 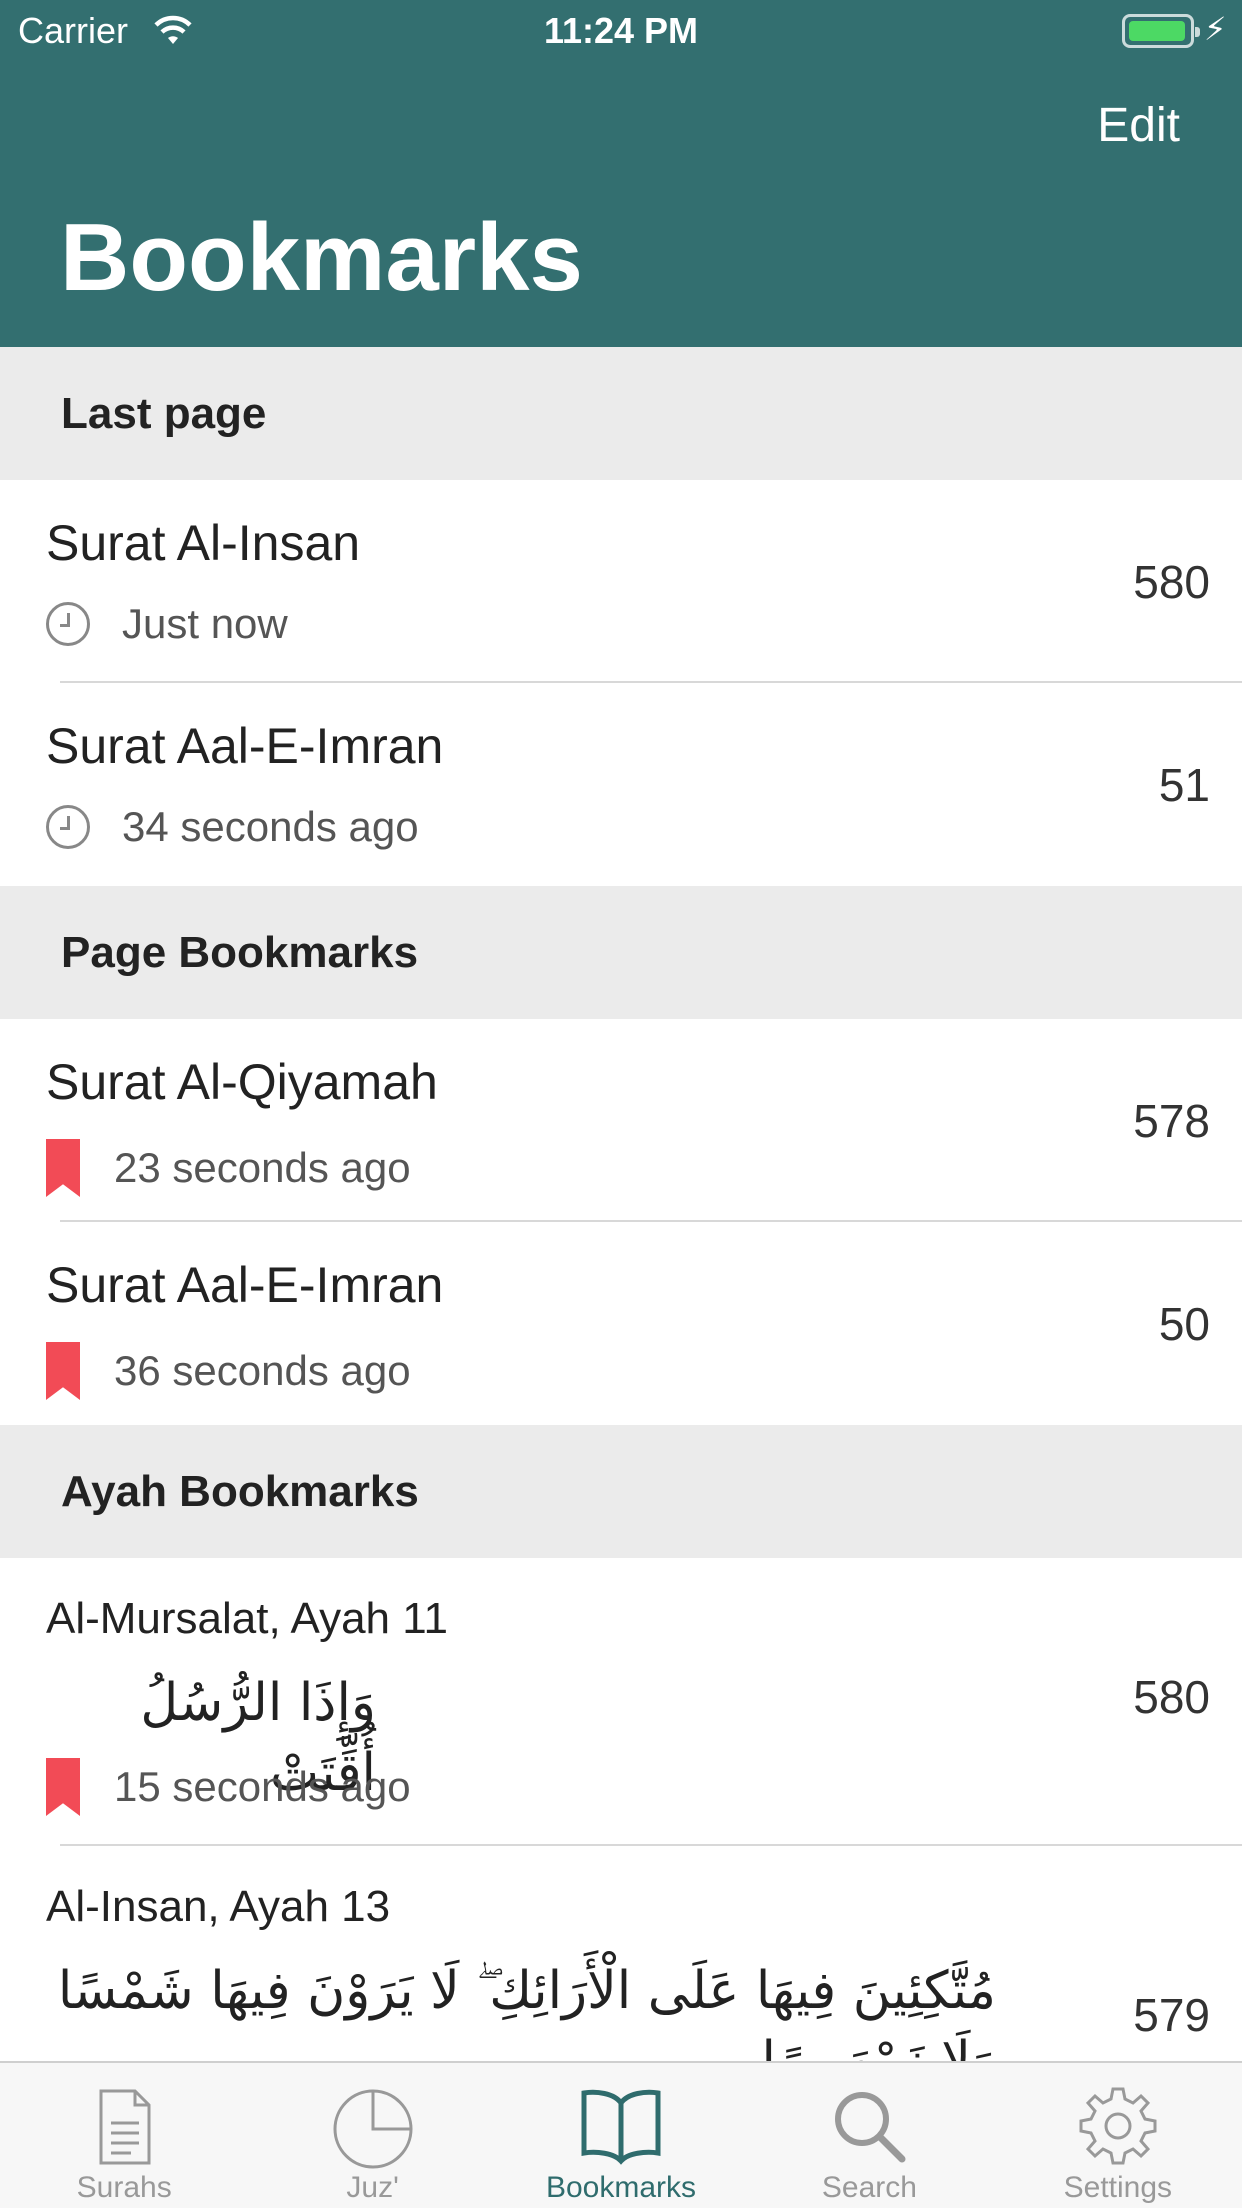 What do you see at coordinates (1171, 1120) in the screenshot?
I see `item-page: 578` at bounding box center [1171, 1120].